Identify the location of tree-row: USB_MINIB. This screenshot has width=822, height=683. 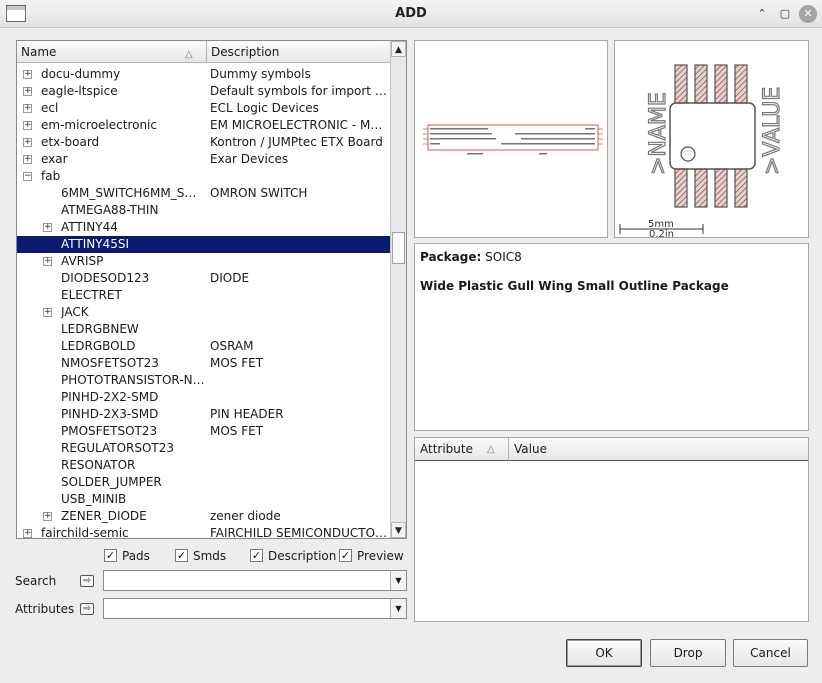
(203, 499).